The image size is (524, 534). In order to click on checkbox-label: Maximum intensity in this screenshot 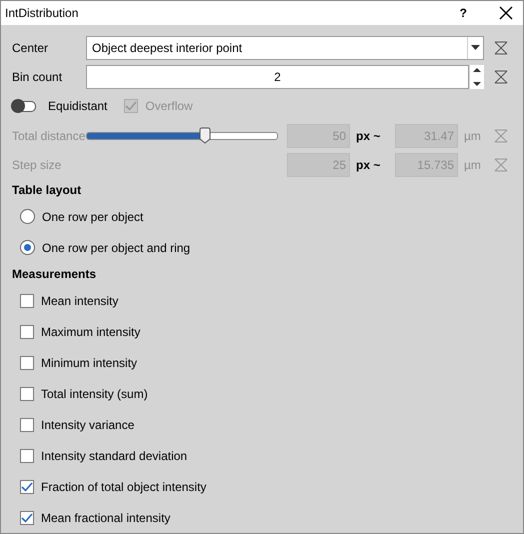, I will do `click(90, 331)`.